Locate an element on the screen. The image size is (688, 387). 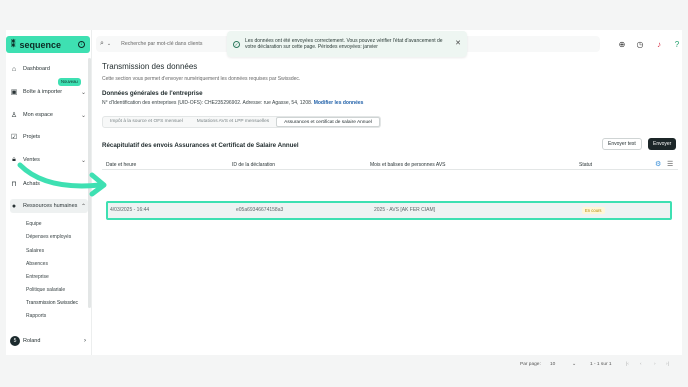
bag-icon: ⊓ is located at coordinates (14, 184).